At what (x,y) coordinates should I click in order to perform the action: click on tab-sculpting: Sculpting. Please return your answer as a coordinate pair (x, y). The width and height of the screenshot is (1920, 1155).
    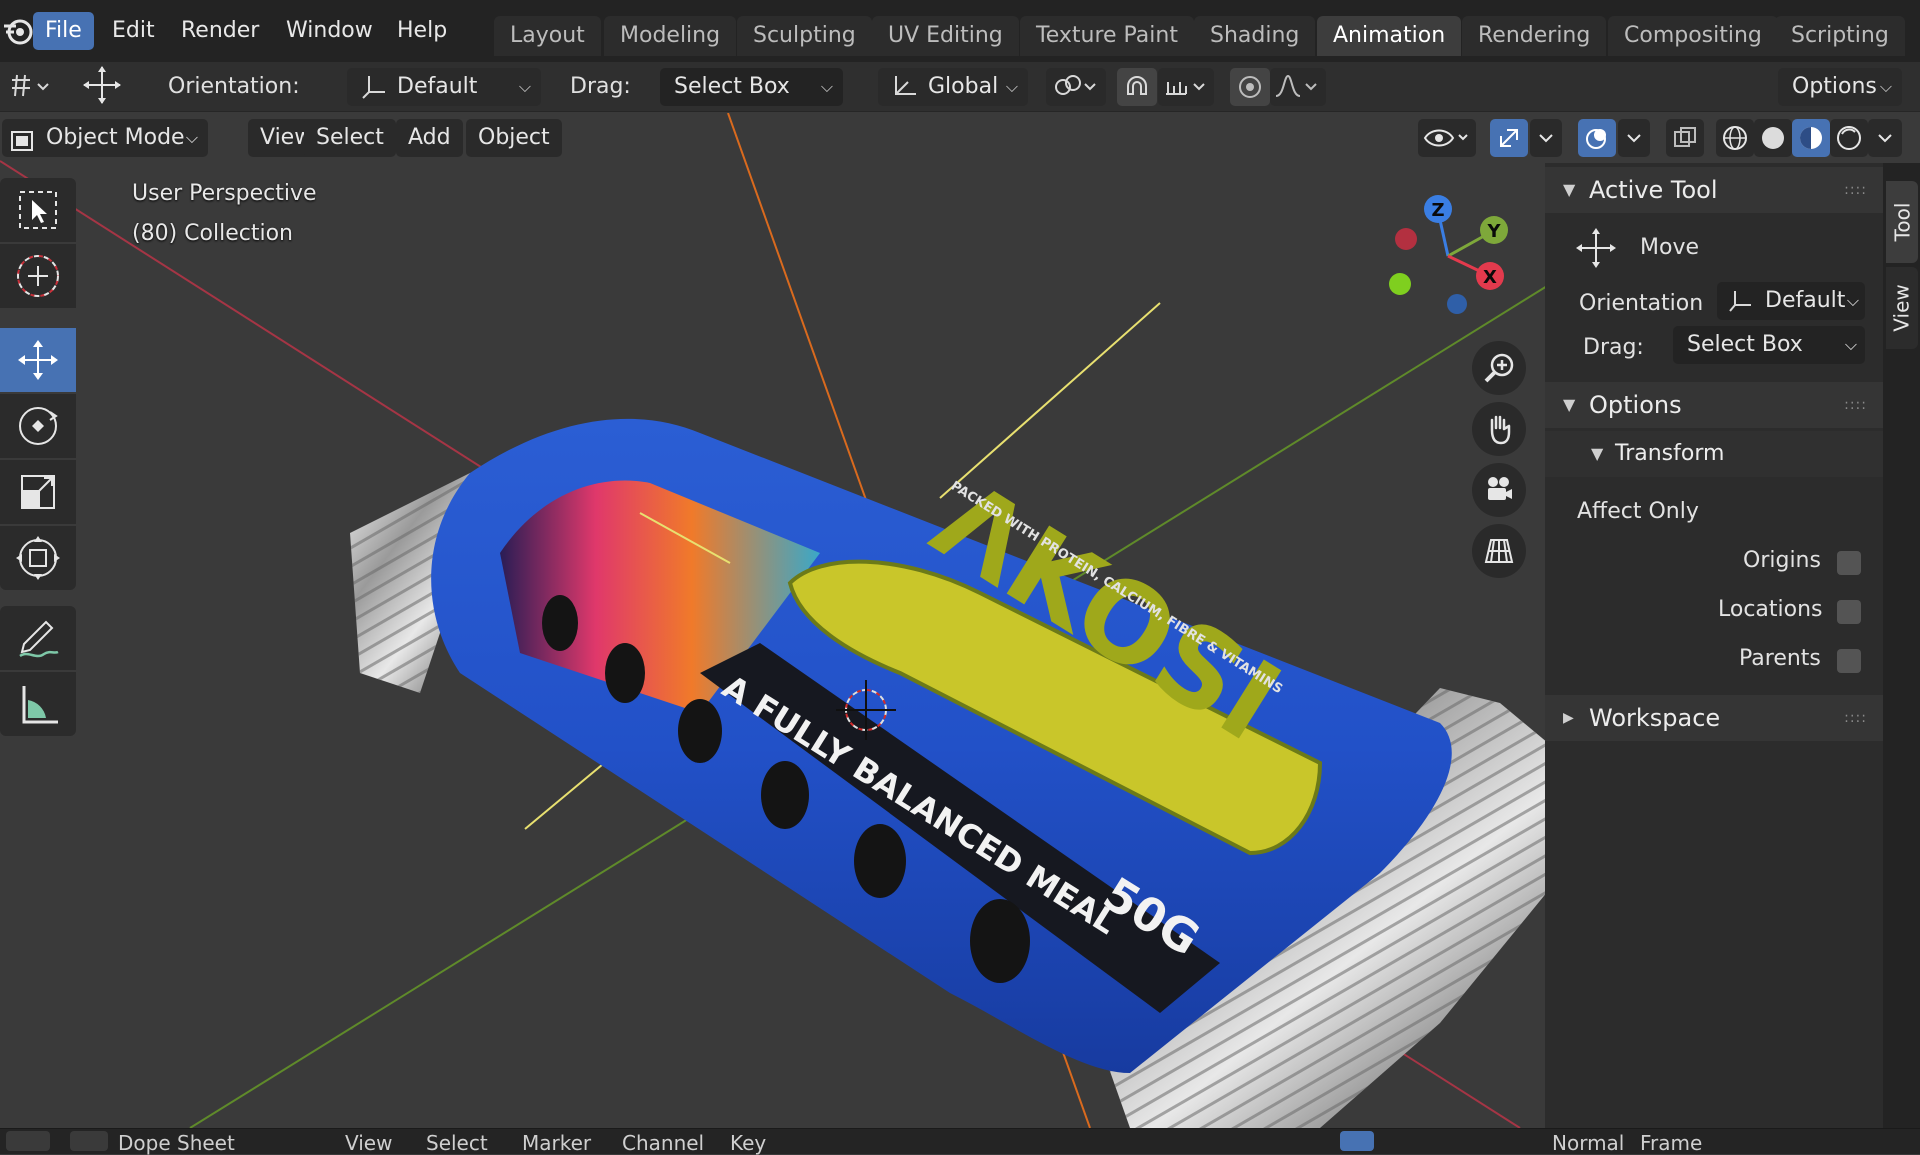
    Looking at the image, I should click on (804, 36).